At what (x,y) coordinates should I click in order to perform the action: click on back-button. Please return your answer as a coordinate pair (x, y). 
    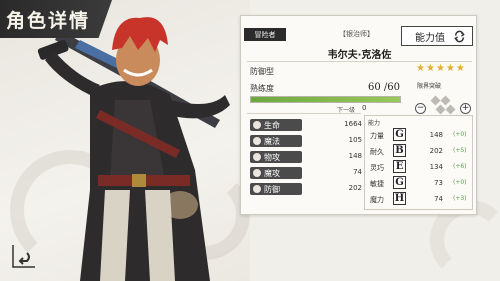
    Looking at the image, I should click on (24, 256).